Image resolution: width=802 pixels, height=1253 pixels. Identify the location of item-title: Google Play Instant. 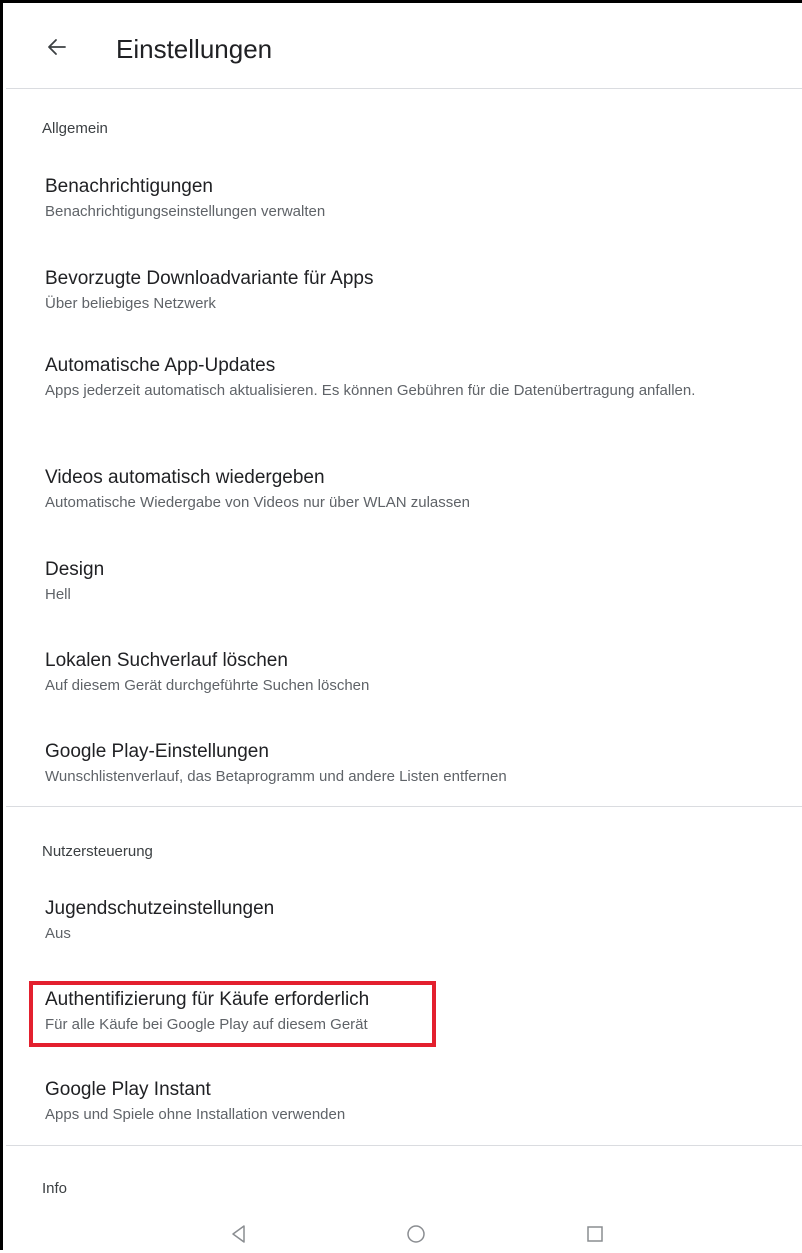
(128, 1089).